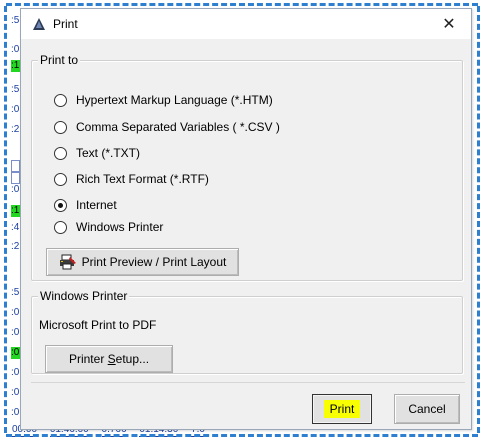  Describe the element at coordinates (59, 60) in the screenshot. I see `print-to-legend: Print to` at that location.